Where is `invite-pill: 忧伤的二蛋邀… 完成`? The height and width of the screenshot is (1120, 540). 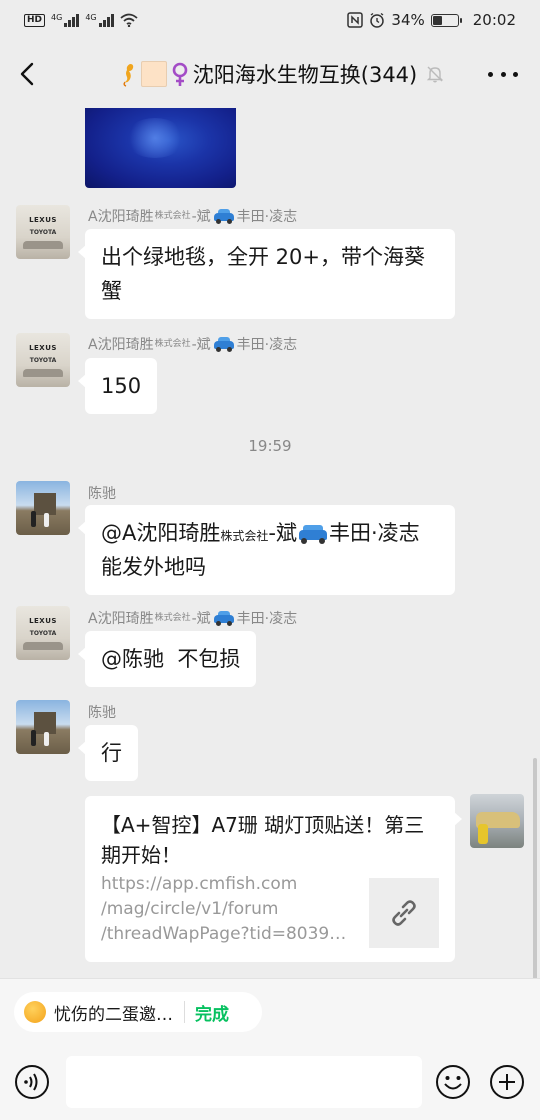
invite-pill: 忧伤的二蛋邀… 完成 is located at coordinates (138, 1012).